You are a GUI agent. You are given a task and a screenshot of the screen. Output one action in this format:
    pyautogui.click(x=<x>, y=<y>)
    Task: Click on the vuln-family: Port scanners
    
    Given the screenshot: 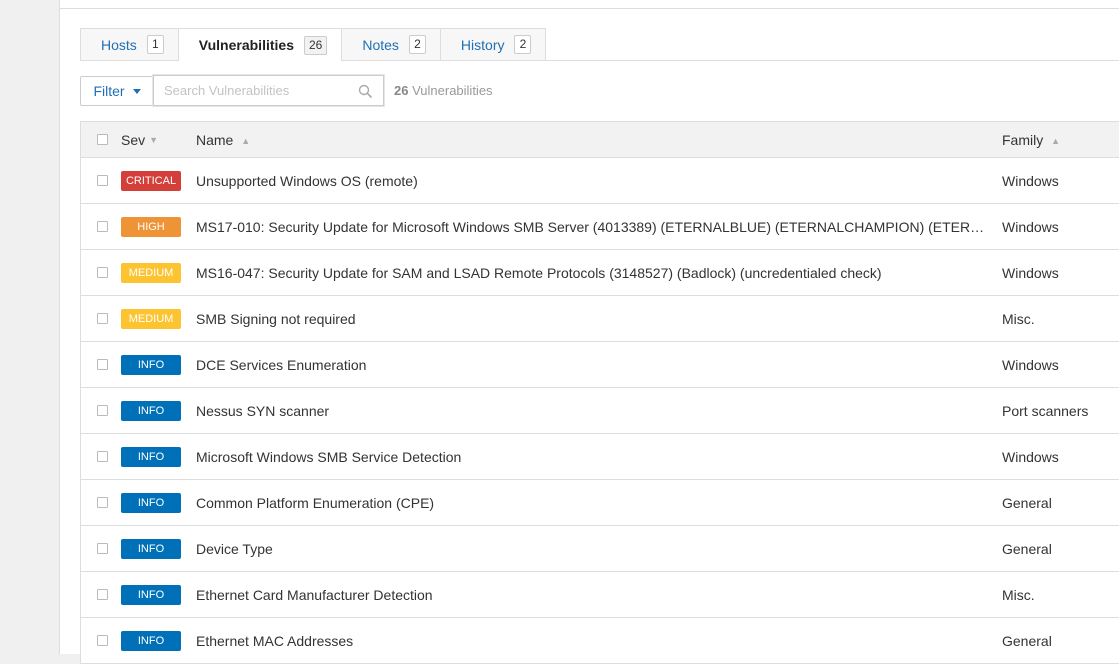 What is the action you would take?
    pyautogui.click(x=1045, y=410)
    